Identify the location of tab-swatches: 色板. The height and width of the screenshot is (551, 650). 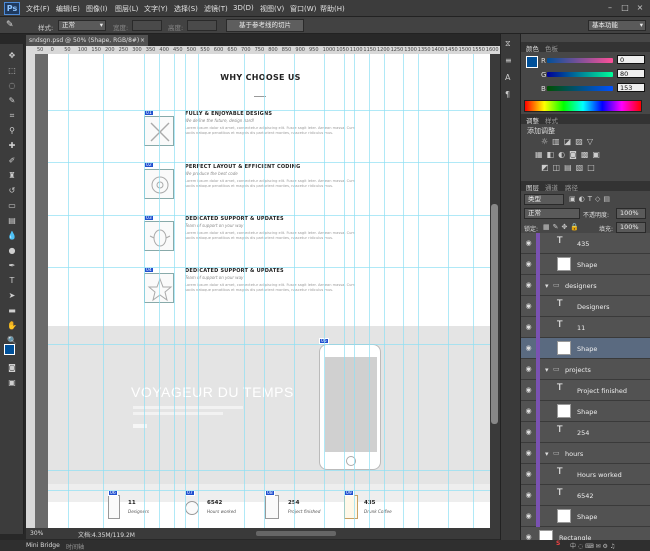
(551, 48).